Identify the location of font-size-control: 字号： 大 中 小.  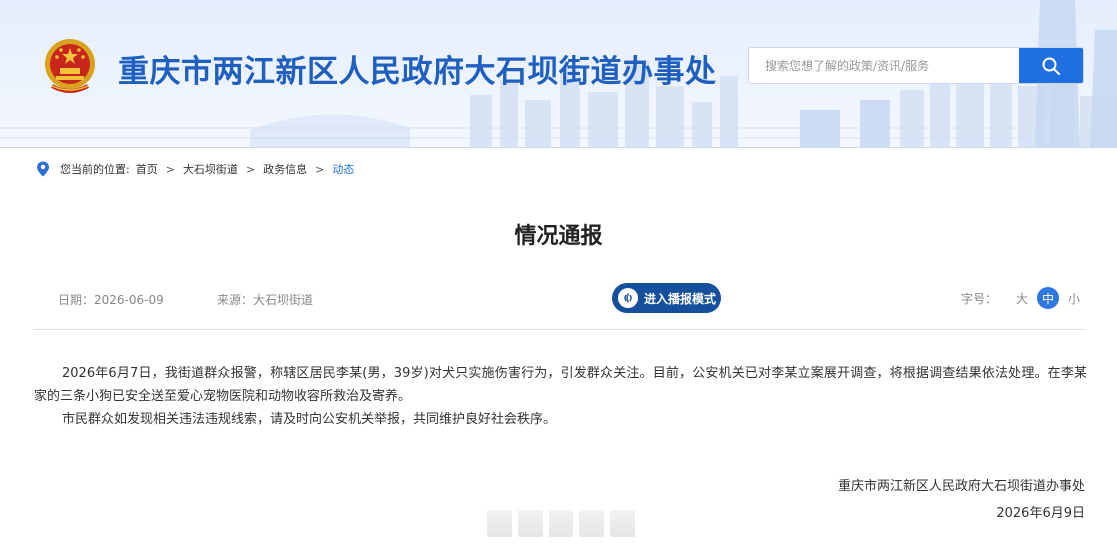
(1023, 298).